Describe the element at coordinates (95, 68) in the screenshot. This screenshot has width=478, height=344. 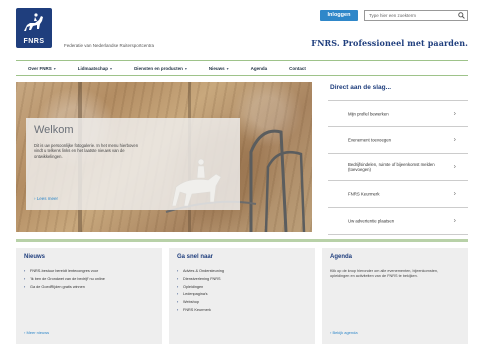
I see `nav-item-lidmaatschap: Lidmaatschap ▾` at that location.